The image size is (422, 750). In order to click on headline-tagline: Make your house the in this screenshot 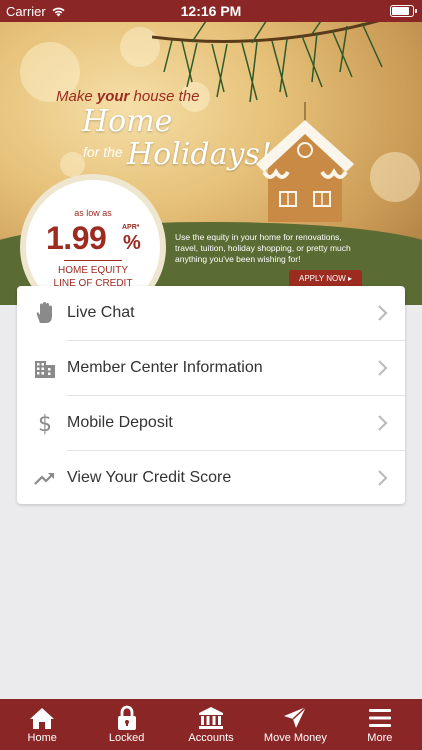, I will do `click(128, 96)`.